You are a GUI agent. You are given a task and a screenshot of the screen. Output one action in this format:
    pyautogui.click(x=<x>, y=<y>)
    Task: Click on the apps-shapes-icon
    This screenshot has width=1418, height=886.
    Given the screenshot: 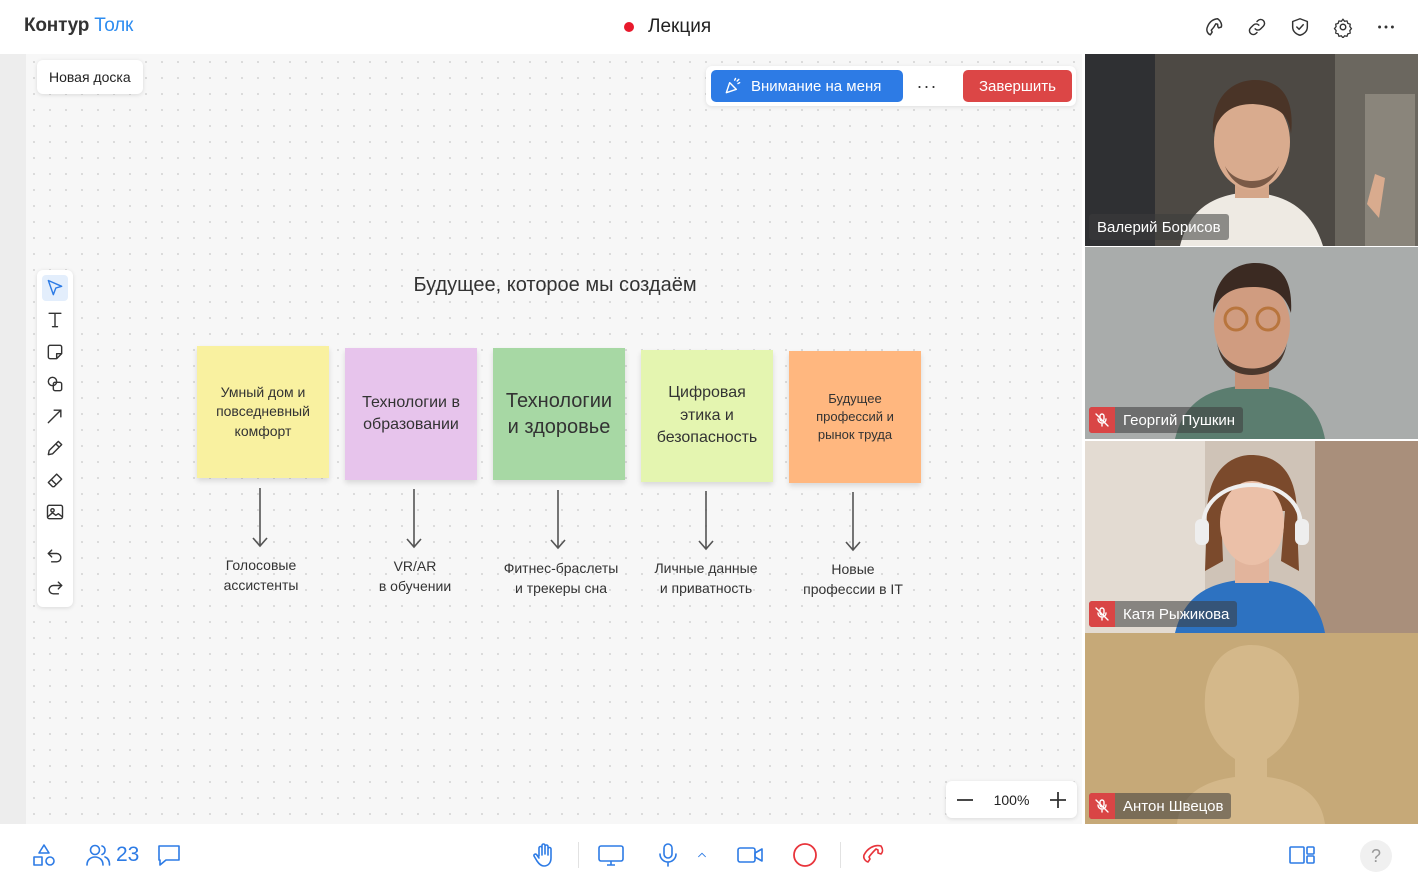 What is the action you would take?
    pyautogui.click(x=44, y=855)
    